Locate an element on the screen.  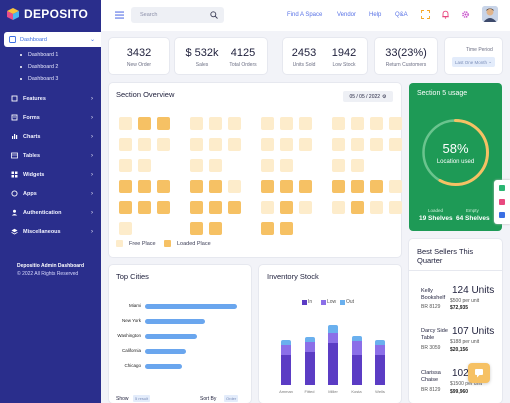
show-select: 5 result is located at coordinates (142, 398).